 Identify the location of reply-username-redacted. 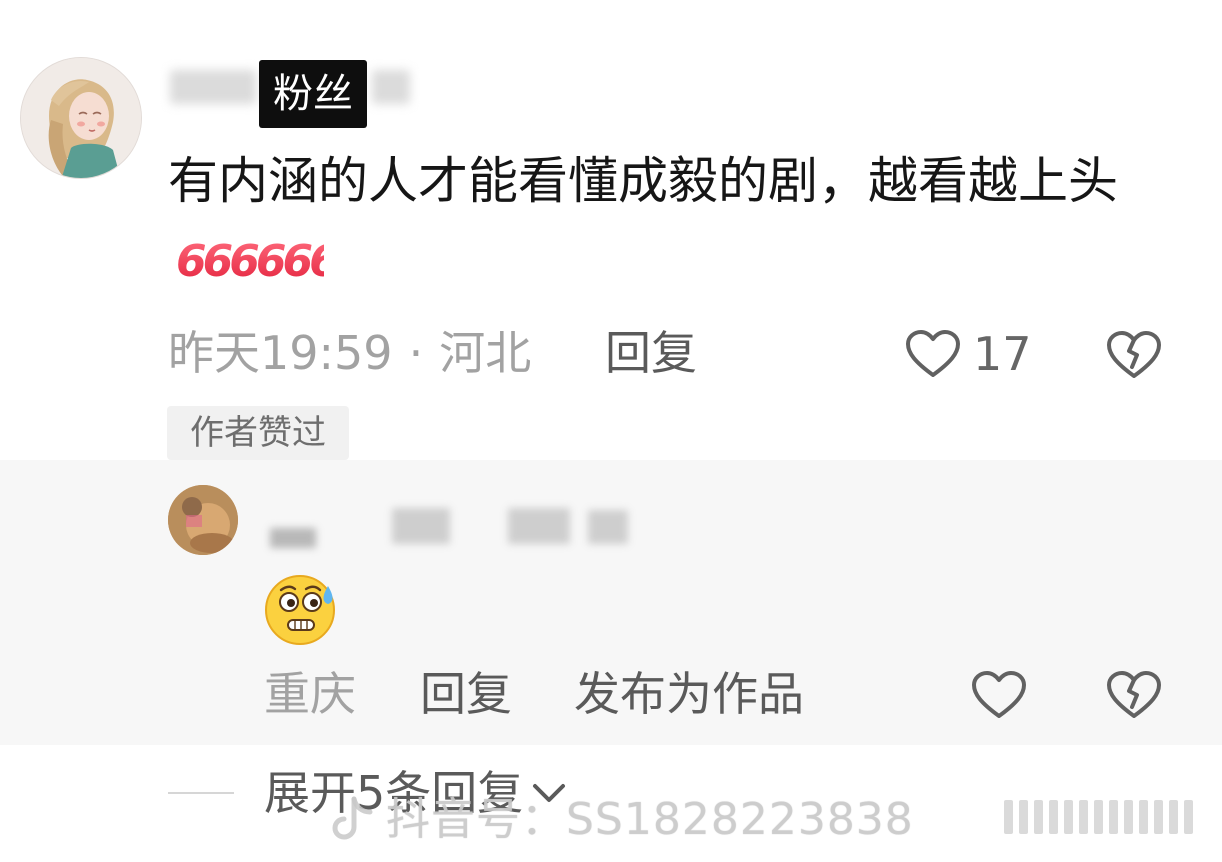
(293, 538).